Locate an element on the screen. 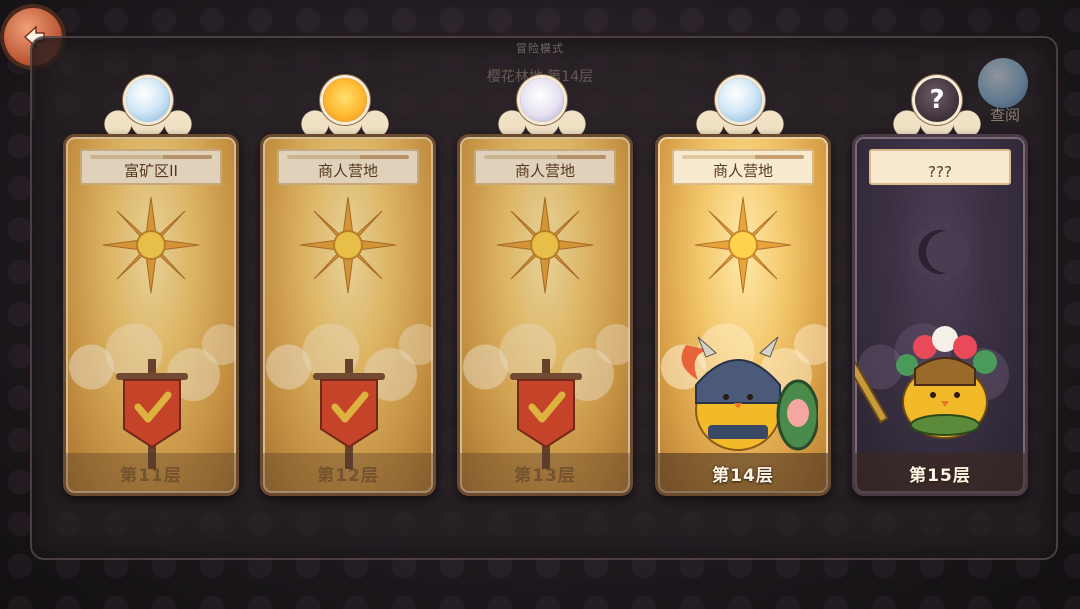 Image resolution: width=1080 pixels, height=609 pixels. floor-card-12: 商人营地 第12层 is located at coordinates (348, 315).